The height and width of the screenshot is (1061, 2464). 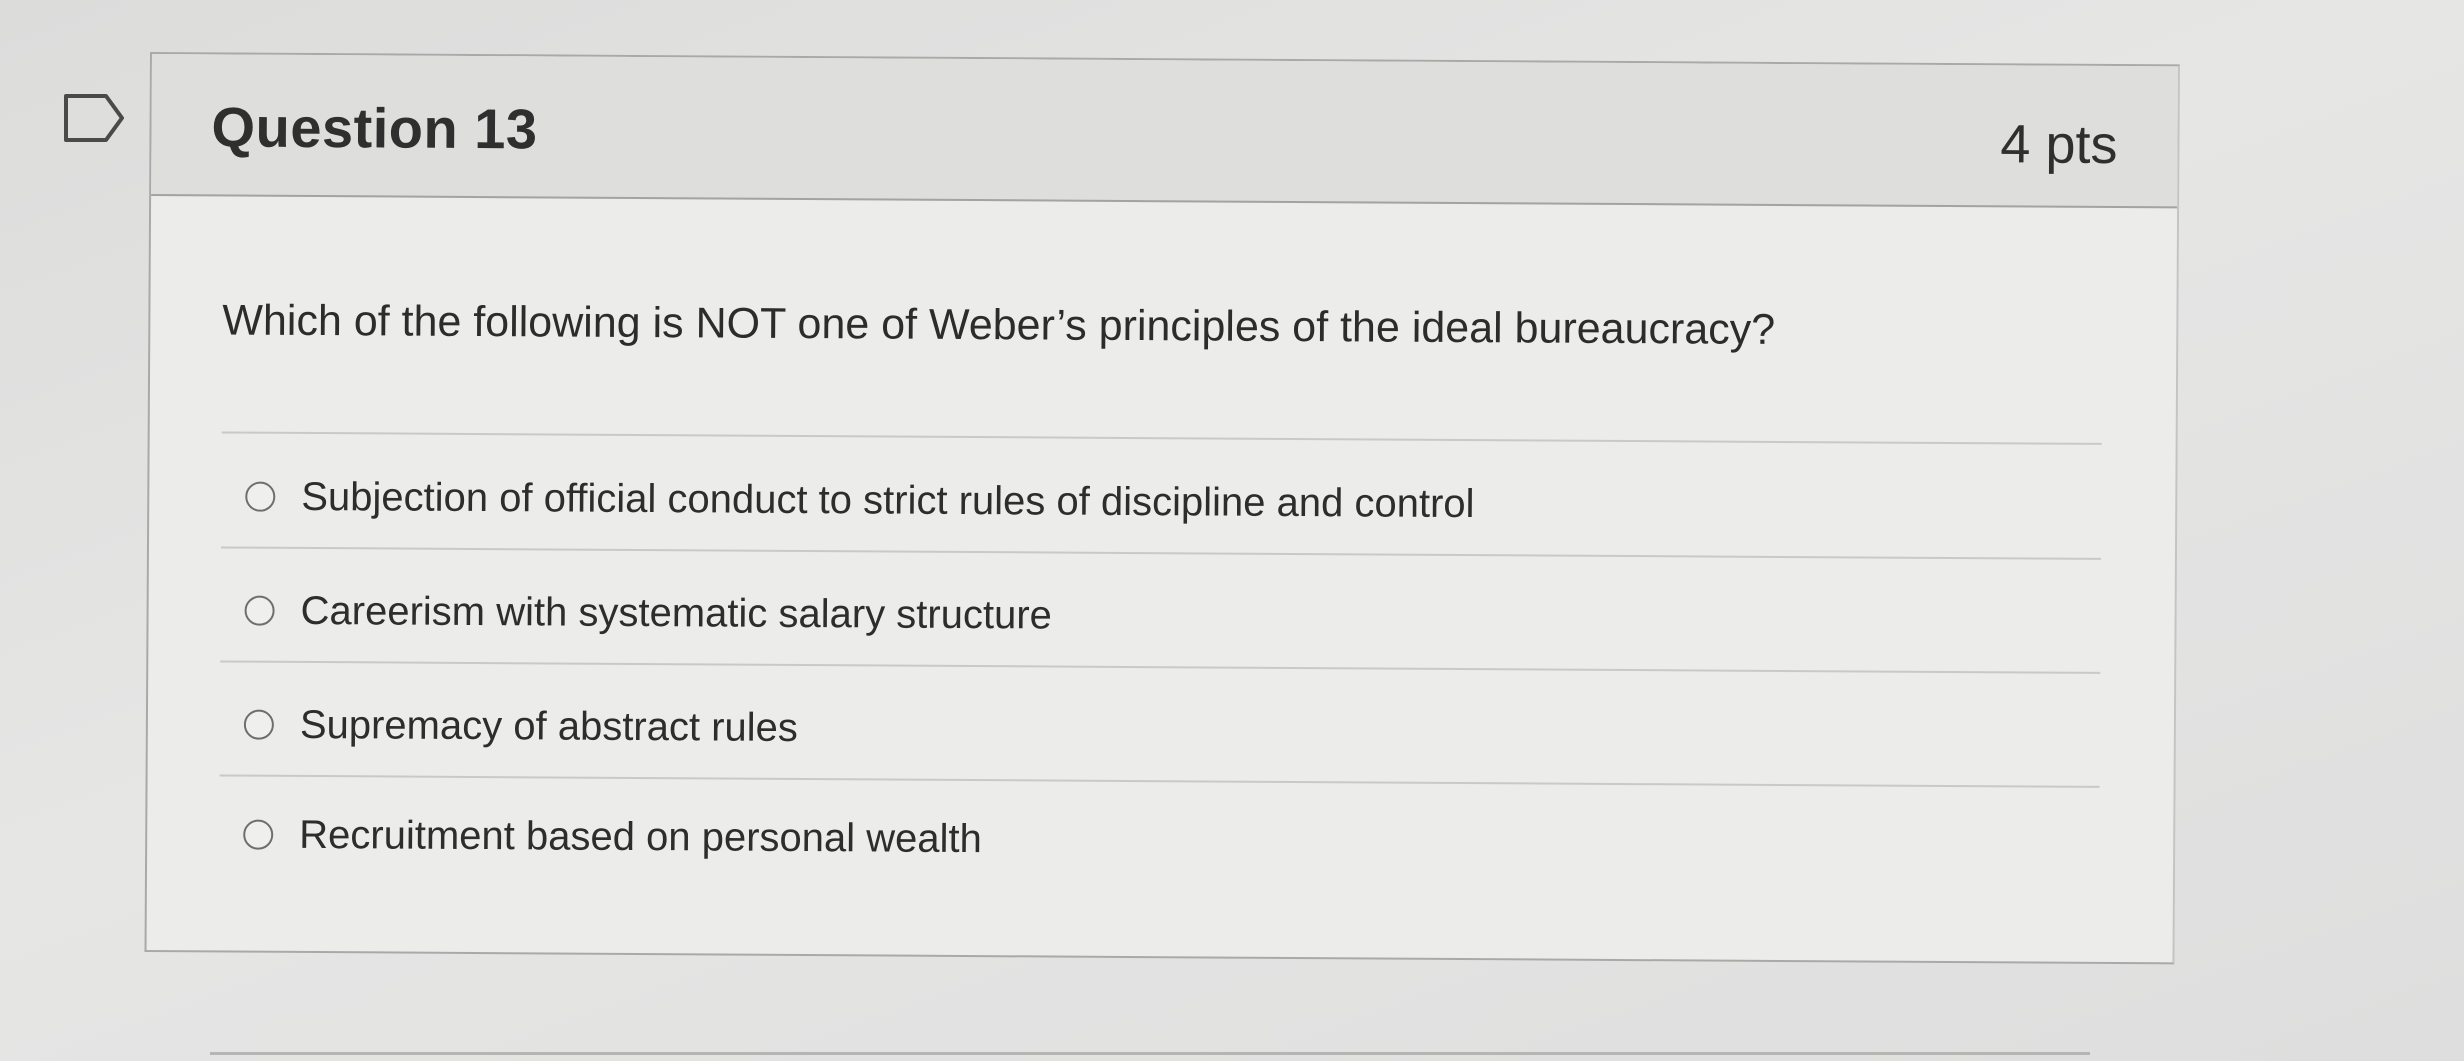 I want to click on question-points: 4 pts, so click(x=2059, y=145).